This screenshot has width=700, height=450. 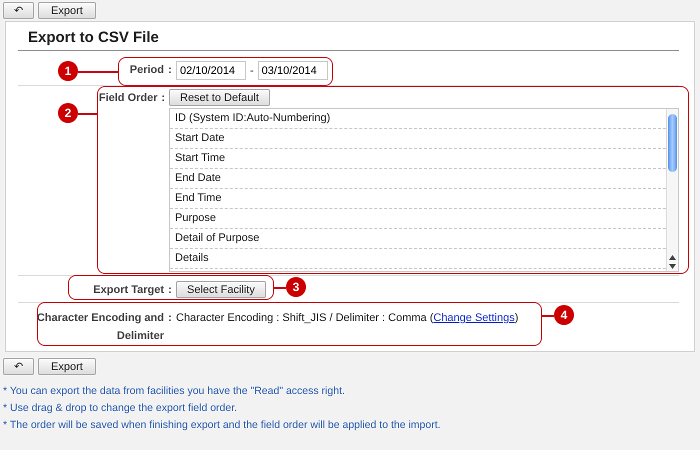 What do you see at coordinates (128, 290) in the screenshot?
I see `field-label: Export Target` at bounding box center [128, 290].